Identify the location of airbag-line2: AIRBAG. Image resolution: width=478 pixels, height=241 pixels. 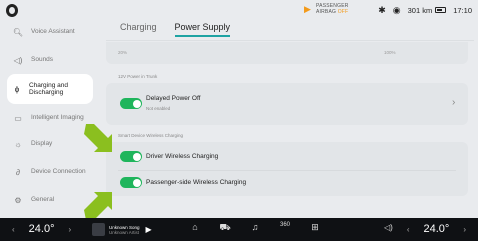
(327, 11).